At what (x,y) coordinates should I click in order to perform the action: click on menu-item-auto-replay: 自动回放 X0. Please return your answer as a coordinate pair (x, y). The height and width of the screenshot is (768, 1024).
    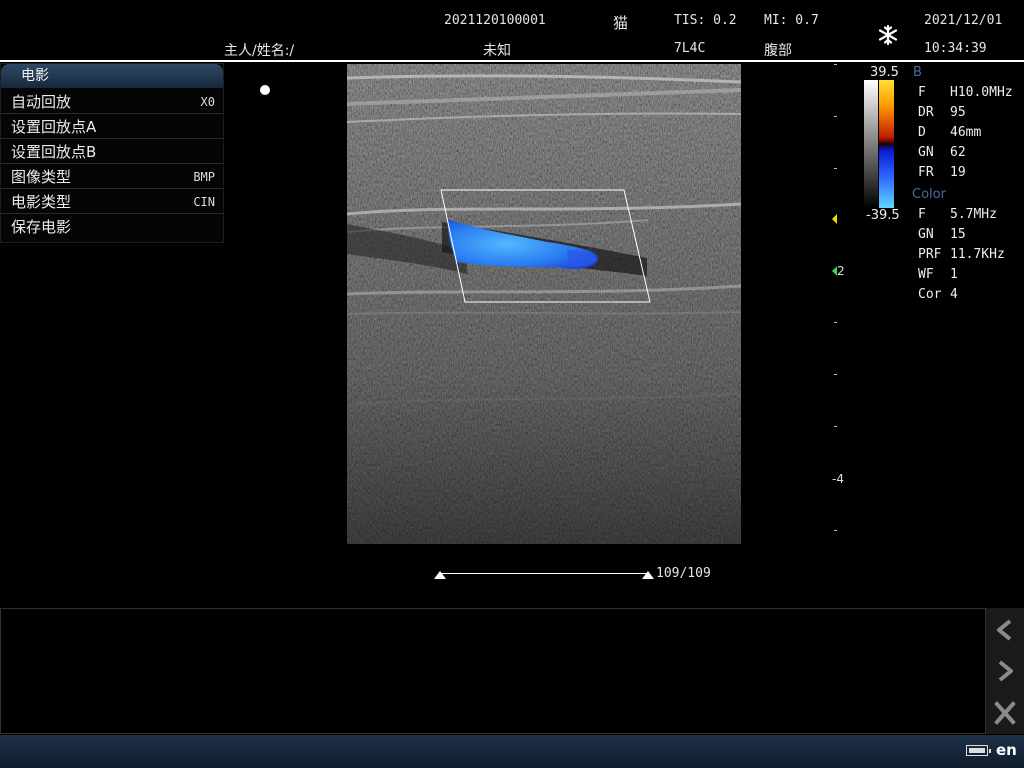
    Looking at the image, I should click on (112, 102).